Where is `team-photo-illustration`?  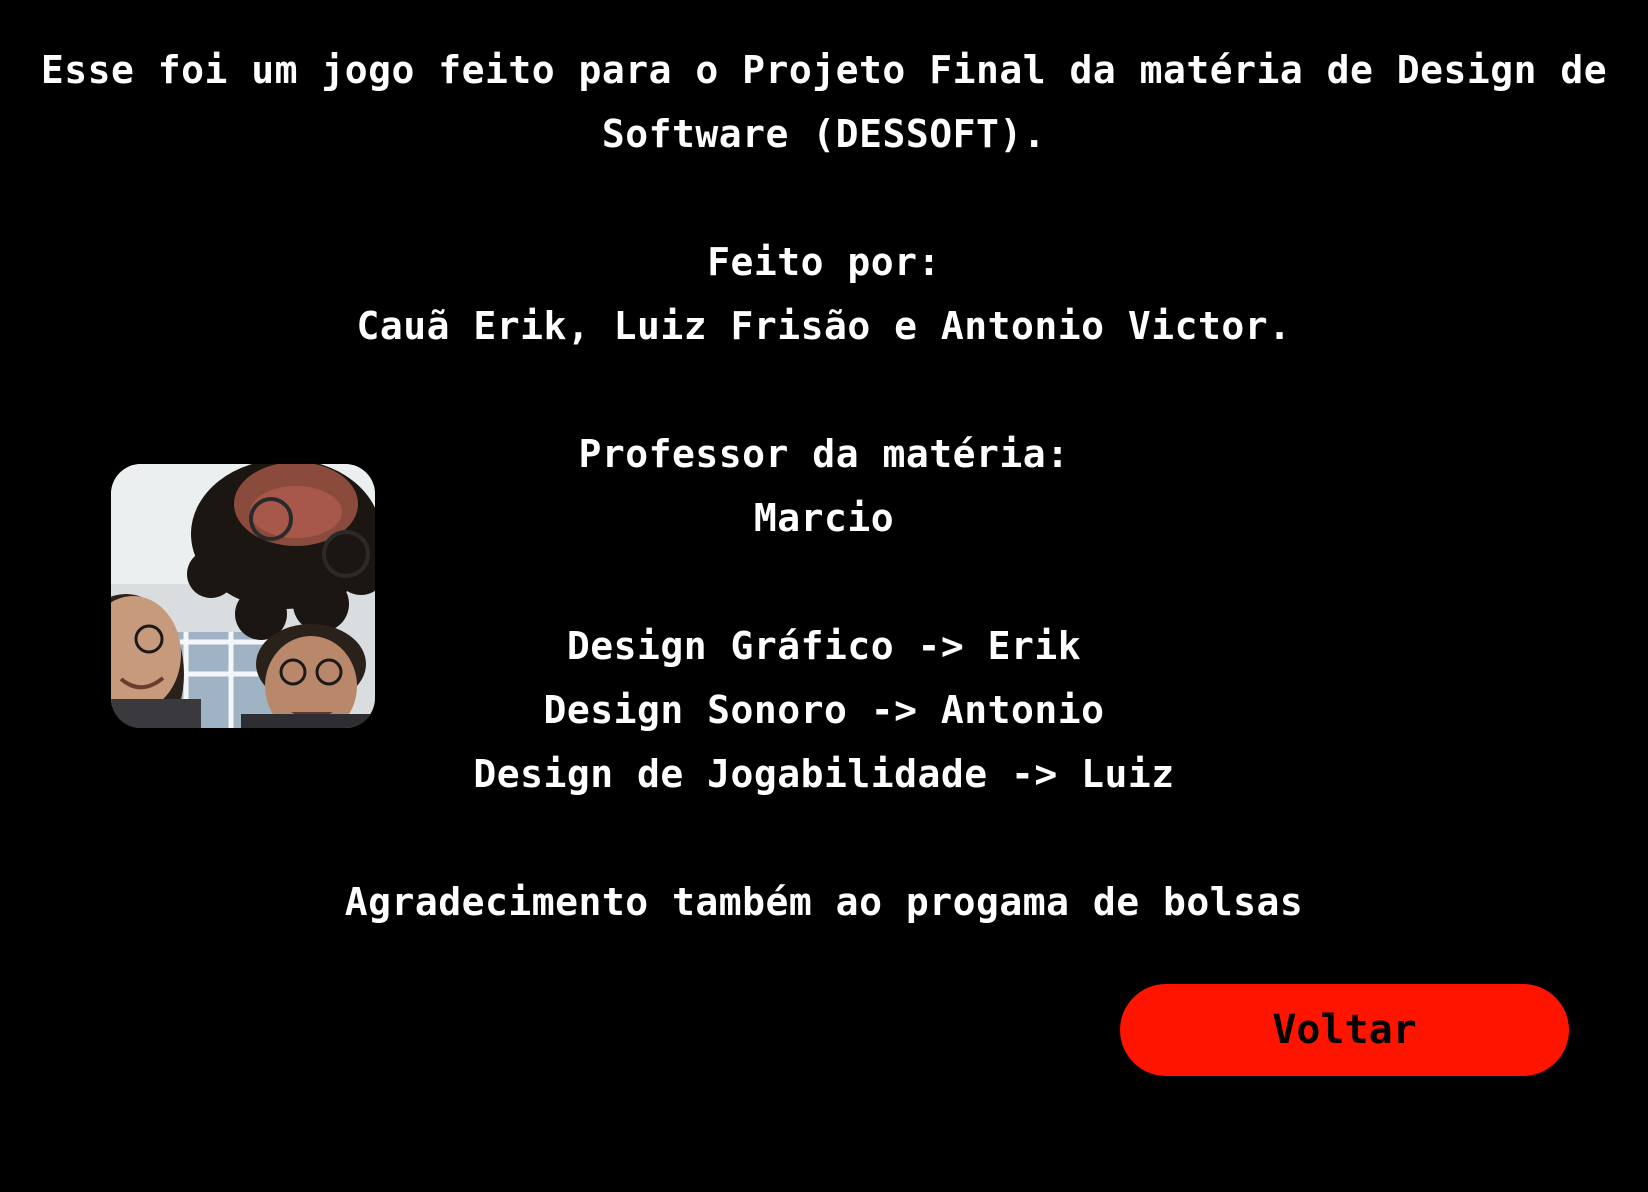 team-photo-illustration is located at coordinates (243, 596).